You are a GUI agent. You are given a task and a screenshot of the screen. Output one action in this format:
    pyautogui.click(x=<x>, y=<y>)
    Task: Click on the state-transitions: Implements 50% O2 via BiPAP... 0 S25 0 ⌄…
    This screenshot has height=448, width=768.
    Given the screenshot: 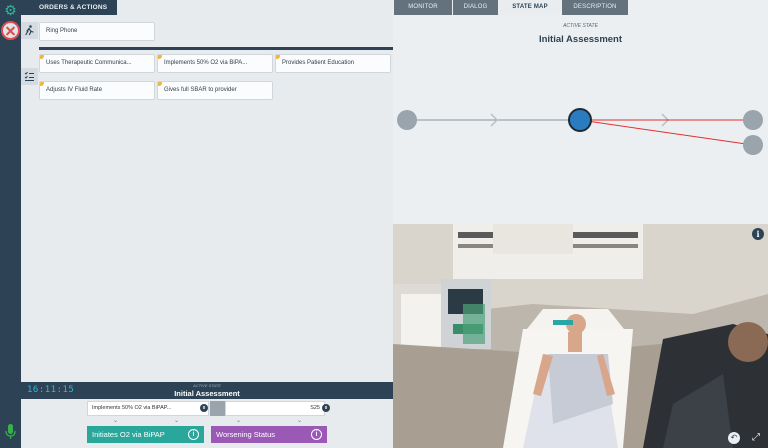 What is the action you would take?
    pyautogui.click(x=207, y=423)
    